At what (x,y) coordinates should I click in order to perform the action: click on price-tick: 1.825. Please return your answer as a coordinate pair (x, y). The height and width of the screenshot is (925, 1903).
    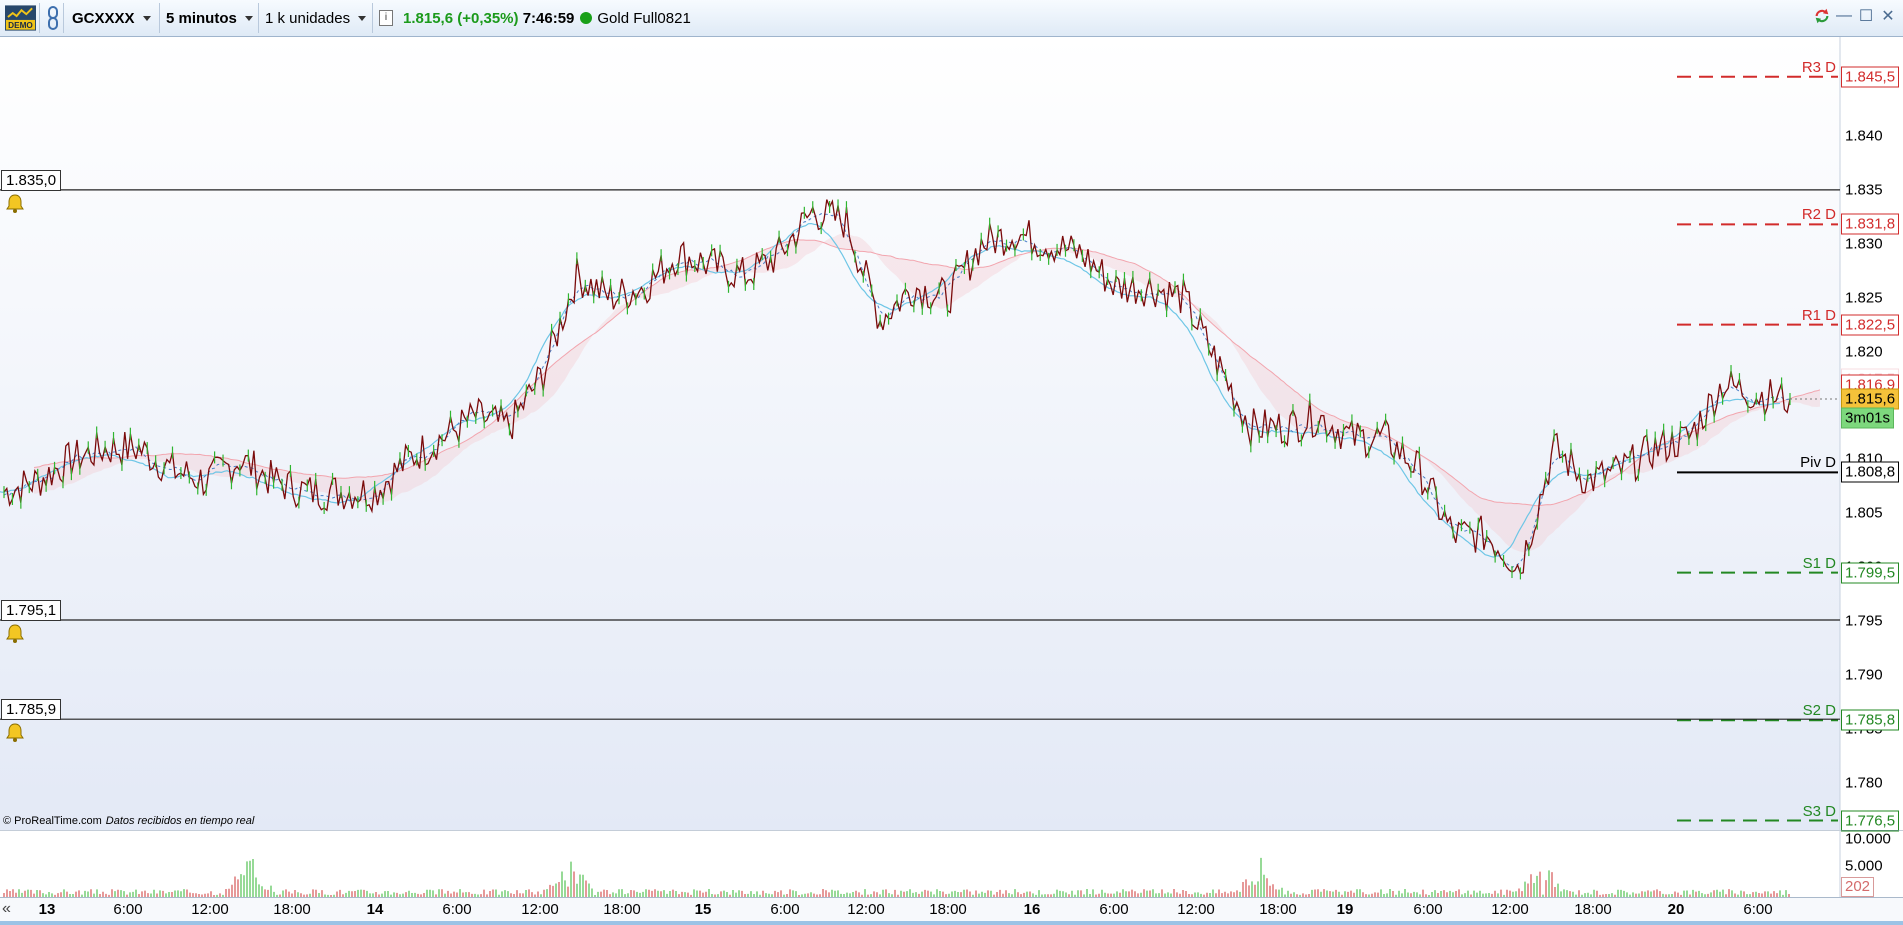
    Looking at the image, I should click on (1864, 298).